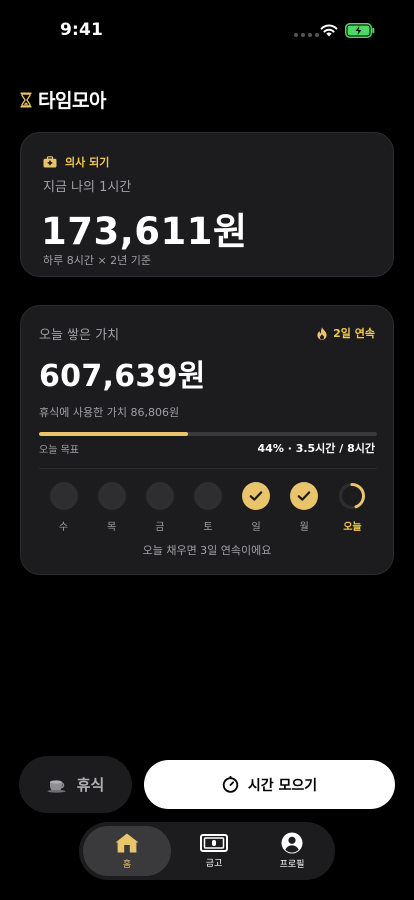 This screenshot has height=900, width=414. I want to click on tab-bar: 홈 금고 프로필, so click(207, 851).